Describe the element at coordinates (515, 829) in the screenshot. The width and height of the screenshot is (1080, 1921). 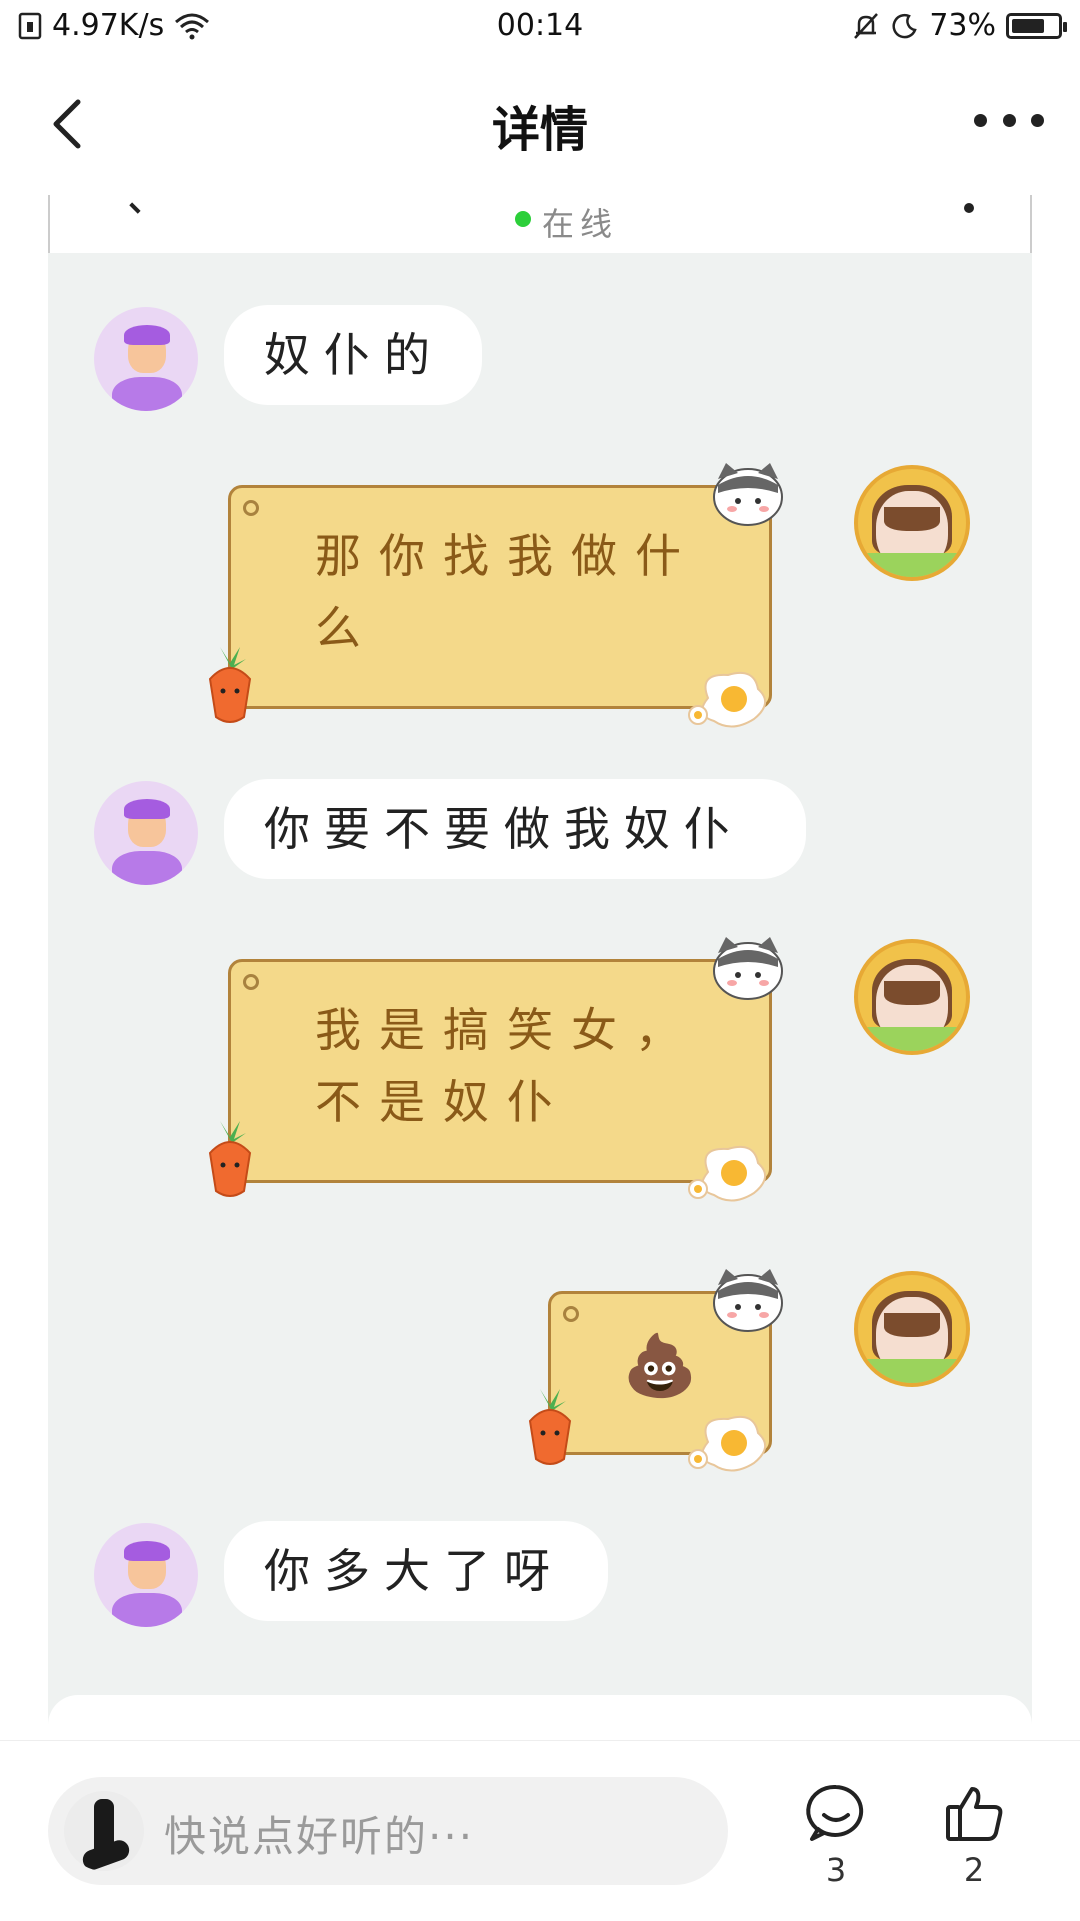
I see `message-bubble: 你要不要做我奴仆` at that location.